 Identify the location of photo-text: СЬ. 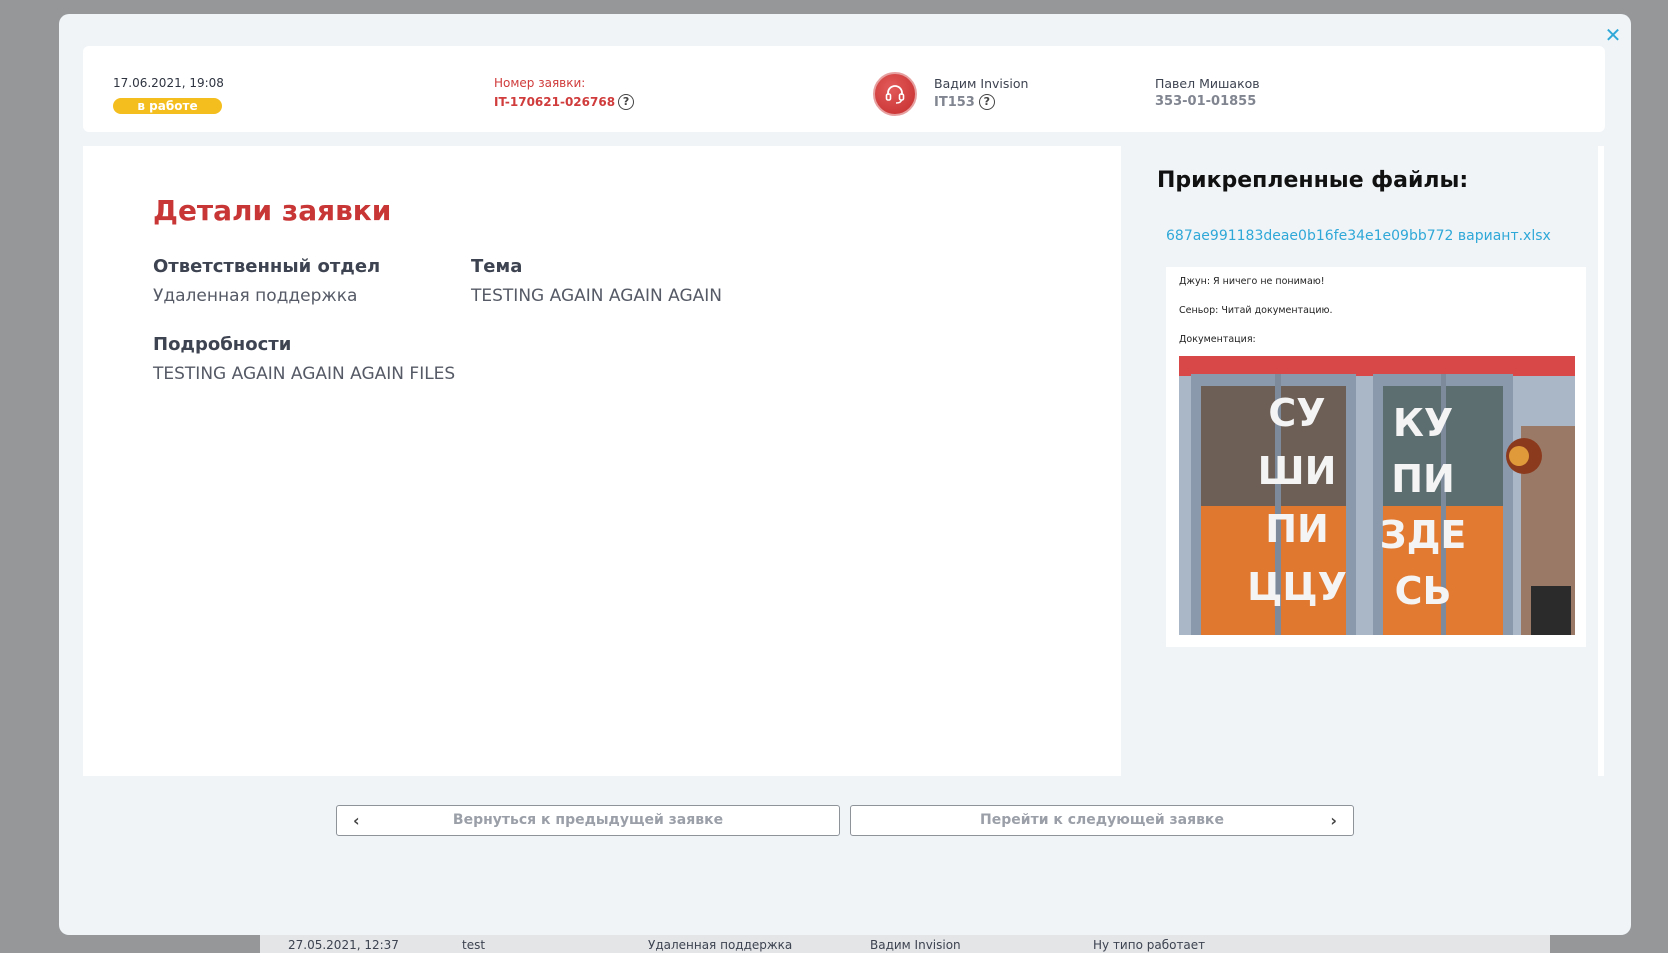
(1423, 591).